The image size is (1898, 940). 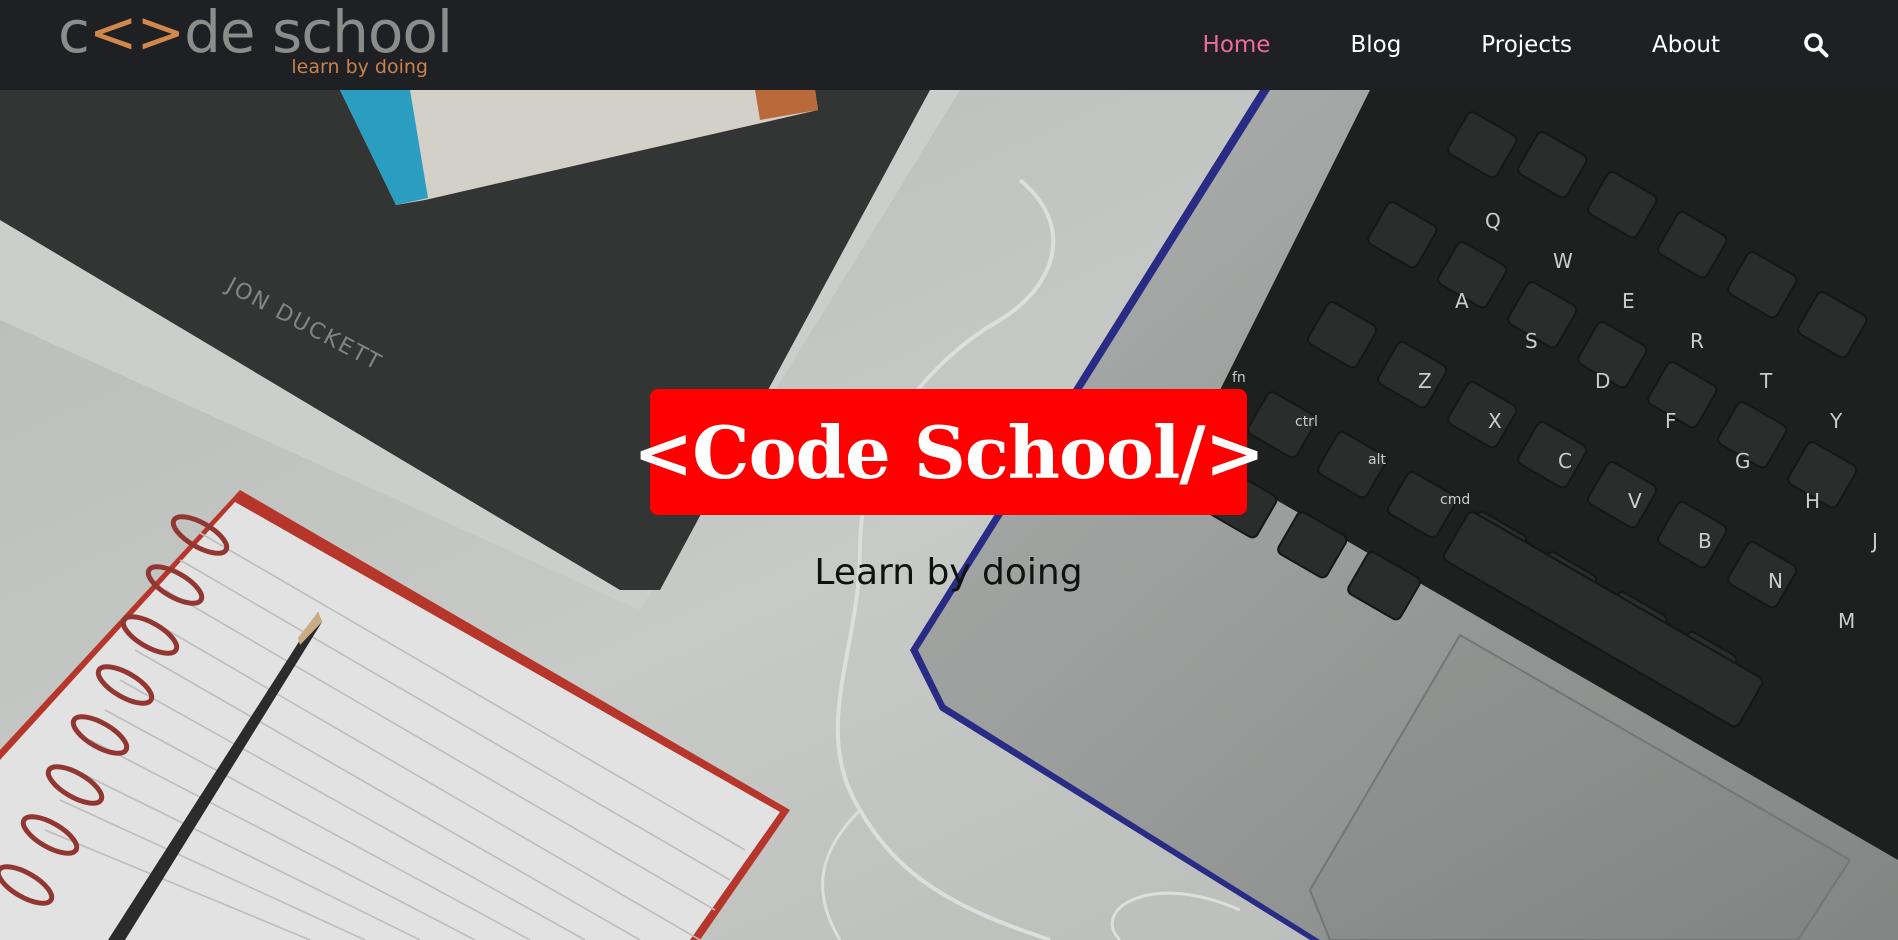 I want to click on hero-title-banner: <Code School/>, so click(x=949, y=452).